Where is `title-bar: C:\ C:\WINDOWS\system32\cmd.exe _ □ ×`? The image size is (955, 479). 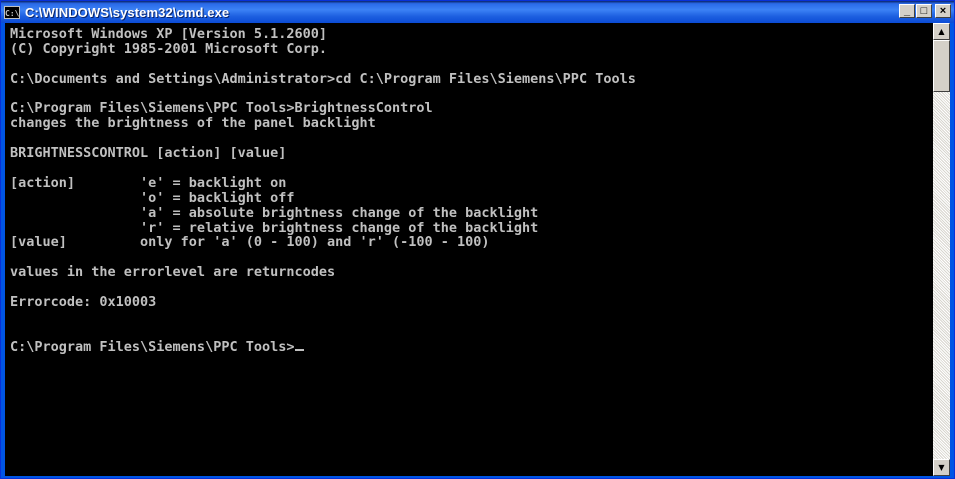
title-bar: C:\ C:\WINDOWS\system32\cmd.exe _ □ × is located at coordinates (477, 12).